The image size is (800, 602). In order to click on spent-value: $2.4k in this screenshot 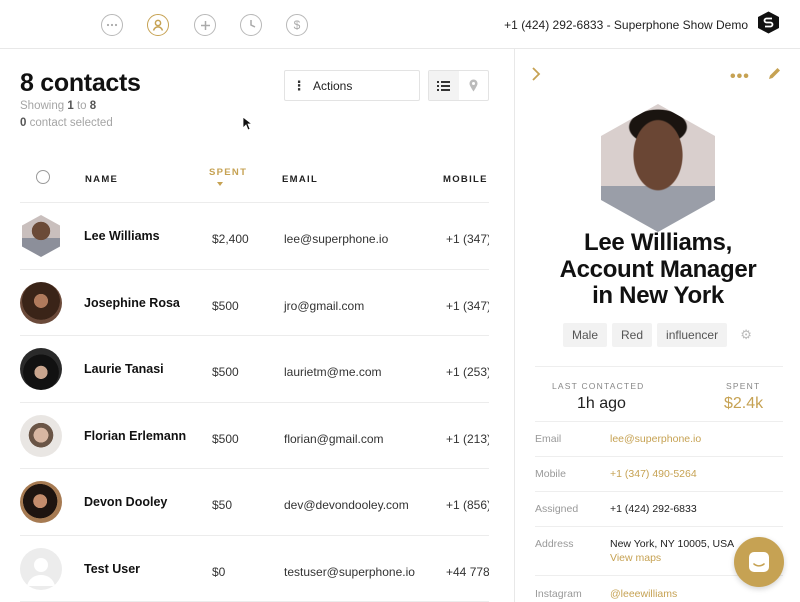, I will do `click(744, 403)`.